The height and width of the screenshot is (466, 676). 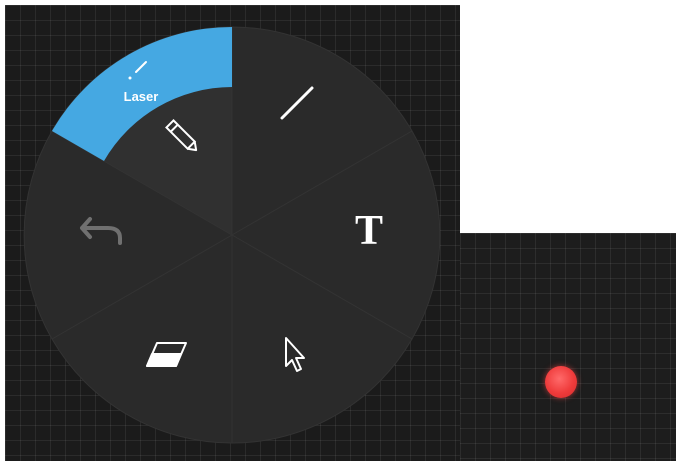 What do you see at coordinates (141, 96) in the screenshot?
I see `laser-label: Laser` at bounding box center [141, 96].